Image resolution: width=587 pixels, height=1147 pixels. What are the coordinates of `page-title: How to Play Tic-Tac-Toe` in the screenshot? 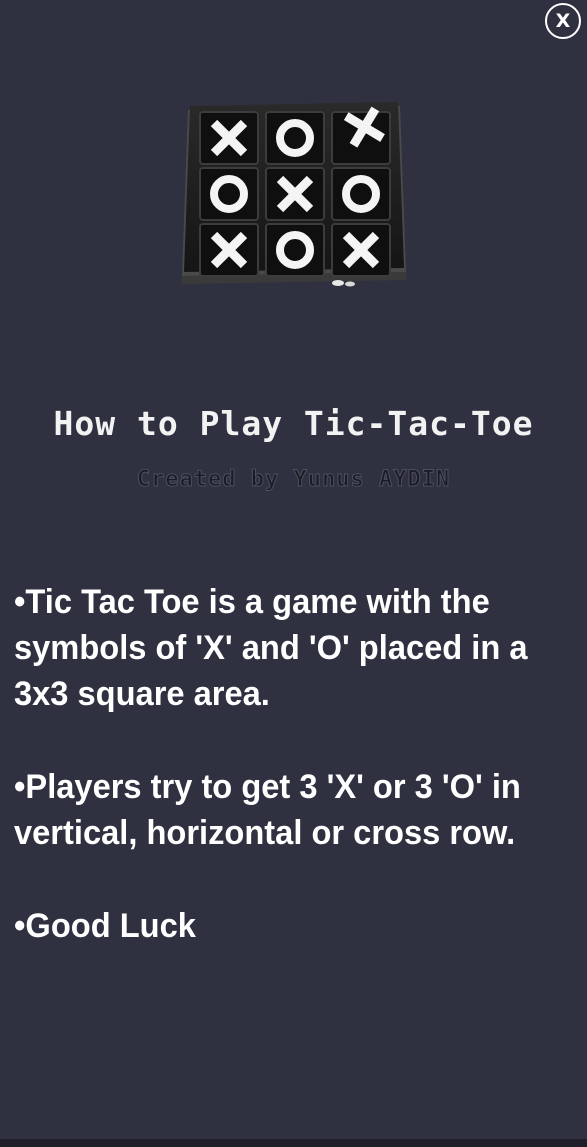 It's located at (293, 423).